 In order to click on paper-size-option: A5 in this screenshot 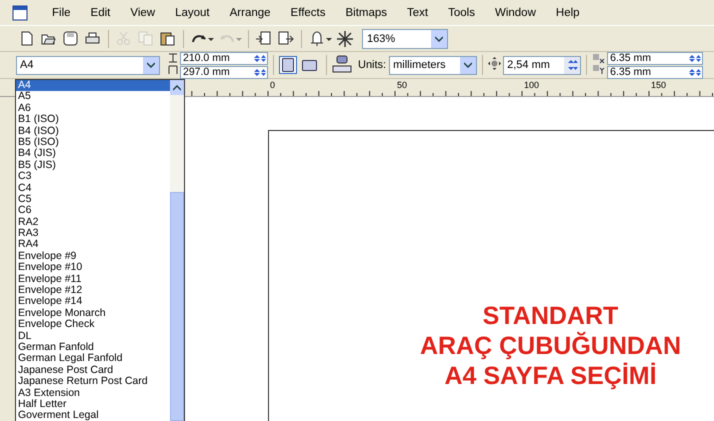, I will do `click(93, 97)`.